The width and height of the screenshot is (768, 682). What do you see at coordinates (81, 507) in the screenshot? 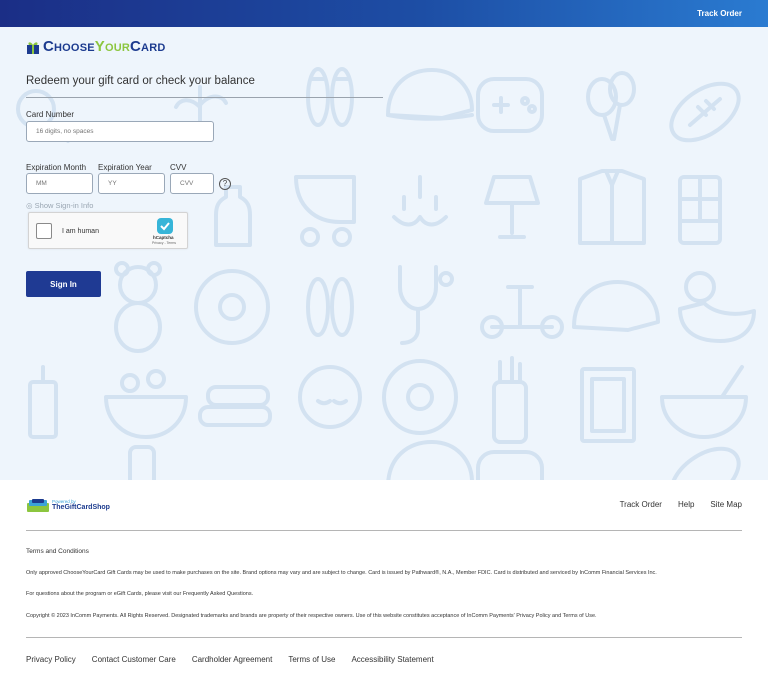
I see `gift-card-shop-name: TheGiftCardShop` at bounding box center [81, 507].